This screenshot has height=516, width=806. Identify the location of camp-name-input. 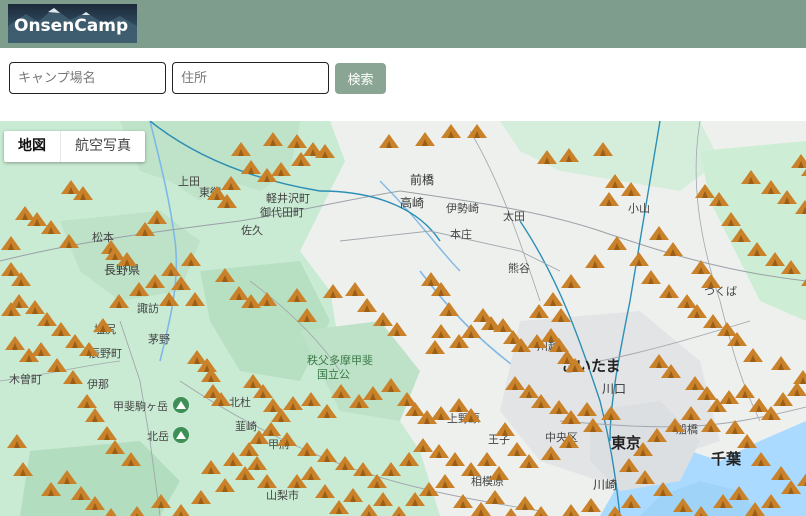
(87, 78).